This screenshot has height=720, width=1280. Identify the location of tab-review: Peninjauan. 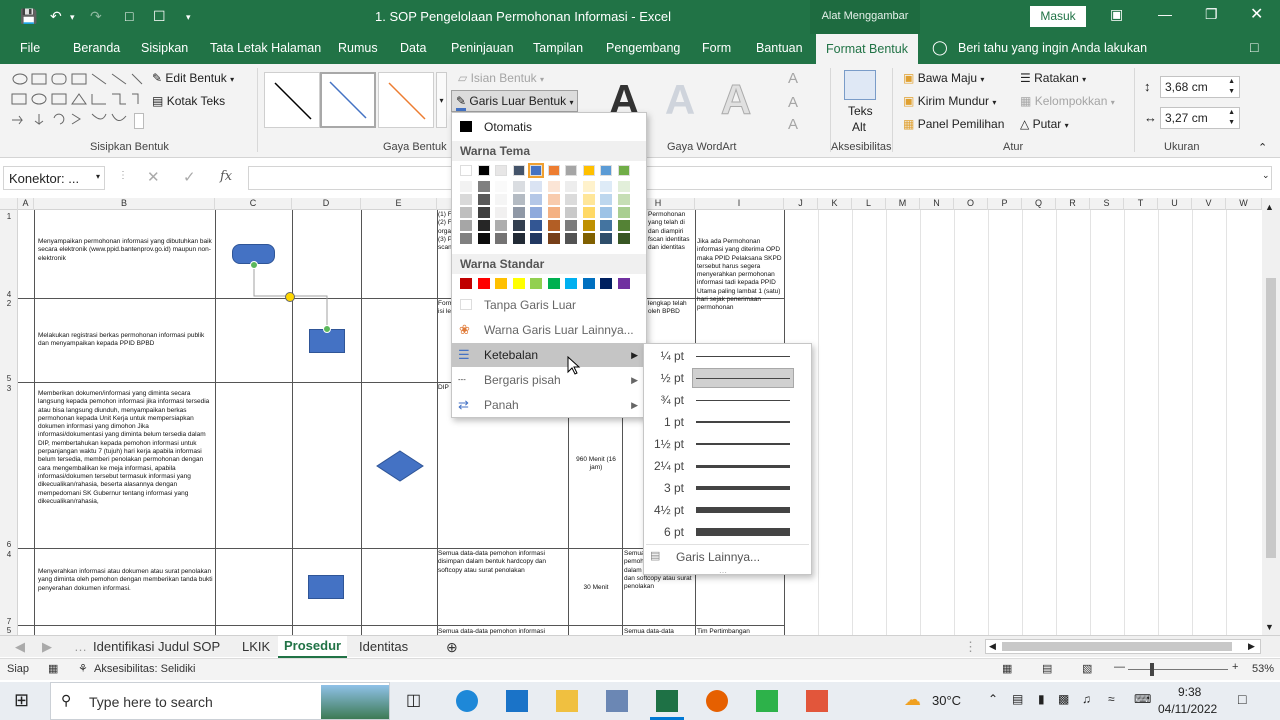
(482, 48).